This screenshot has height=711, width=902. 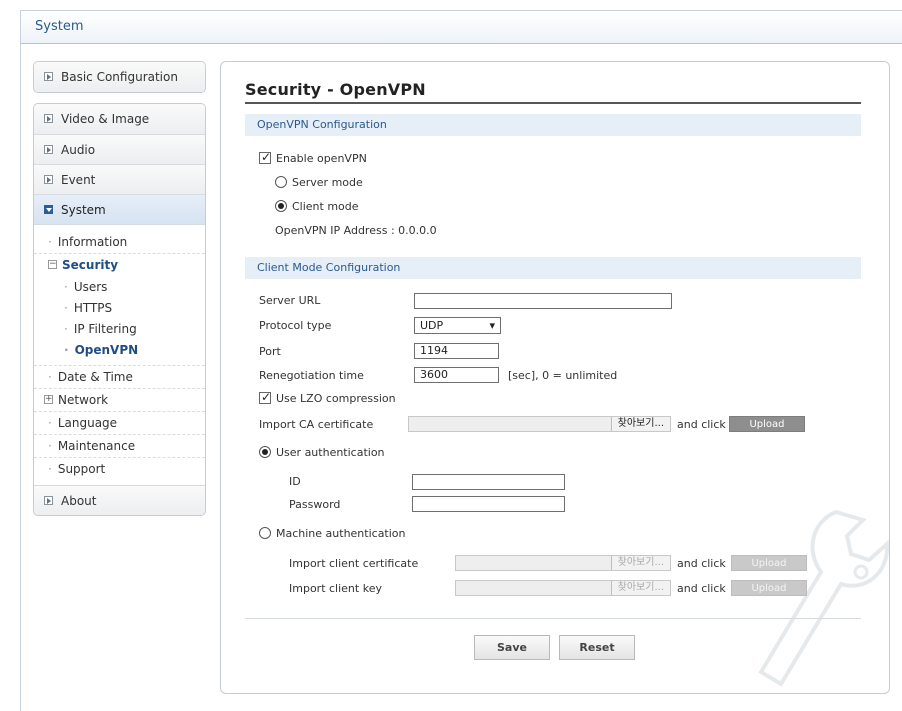 I want to click on user-authentication-label: User authentication, so click(x=330, y=452).